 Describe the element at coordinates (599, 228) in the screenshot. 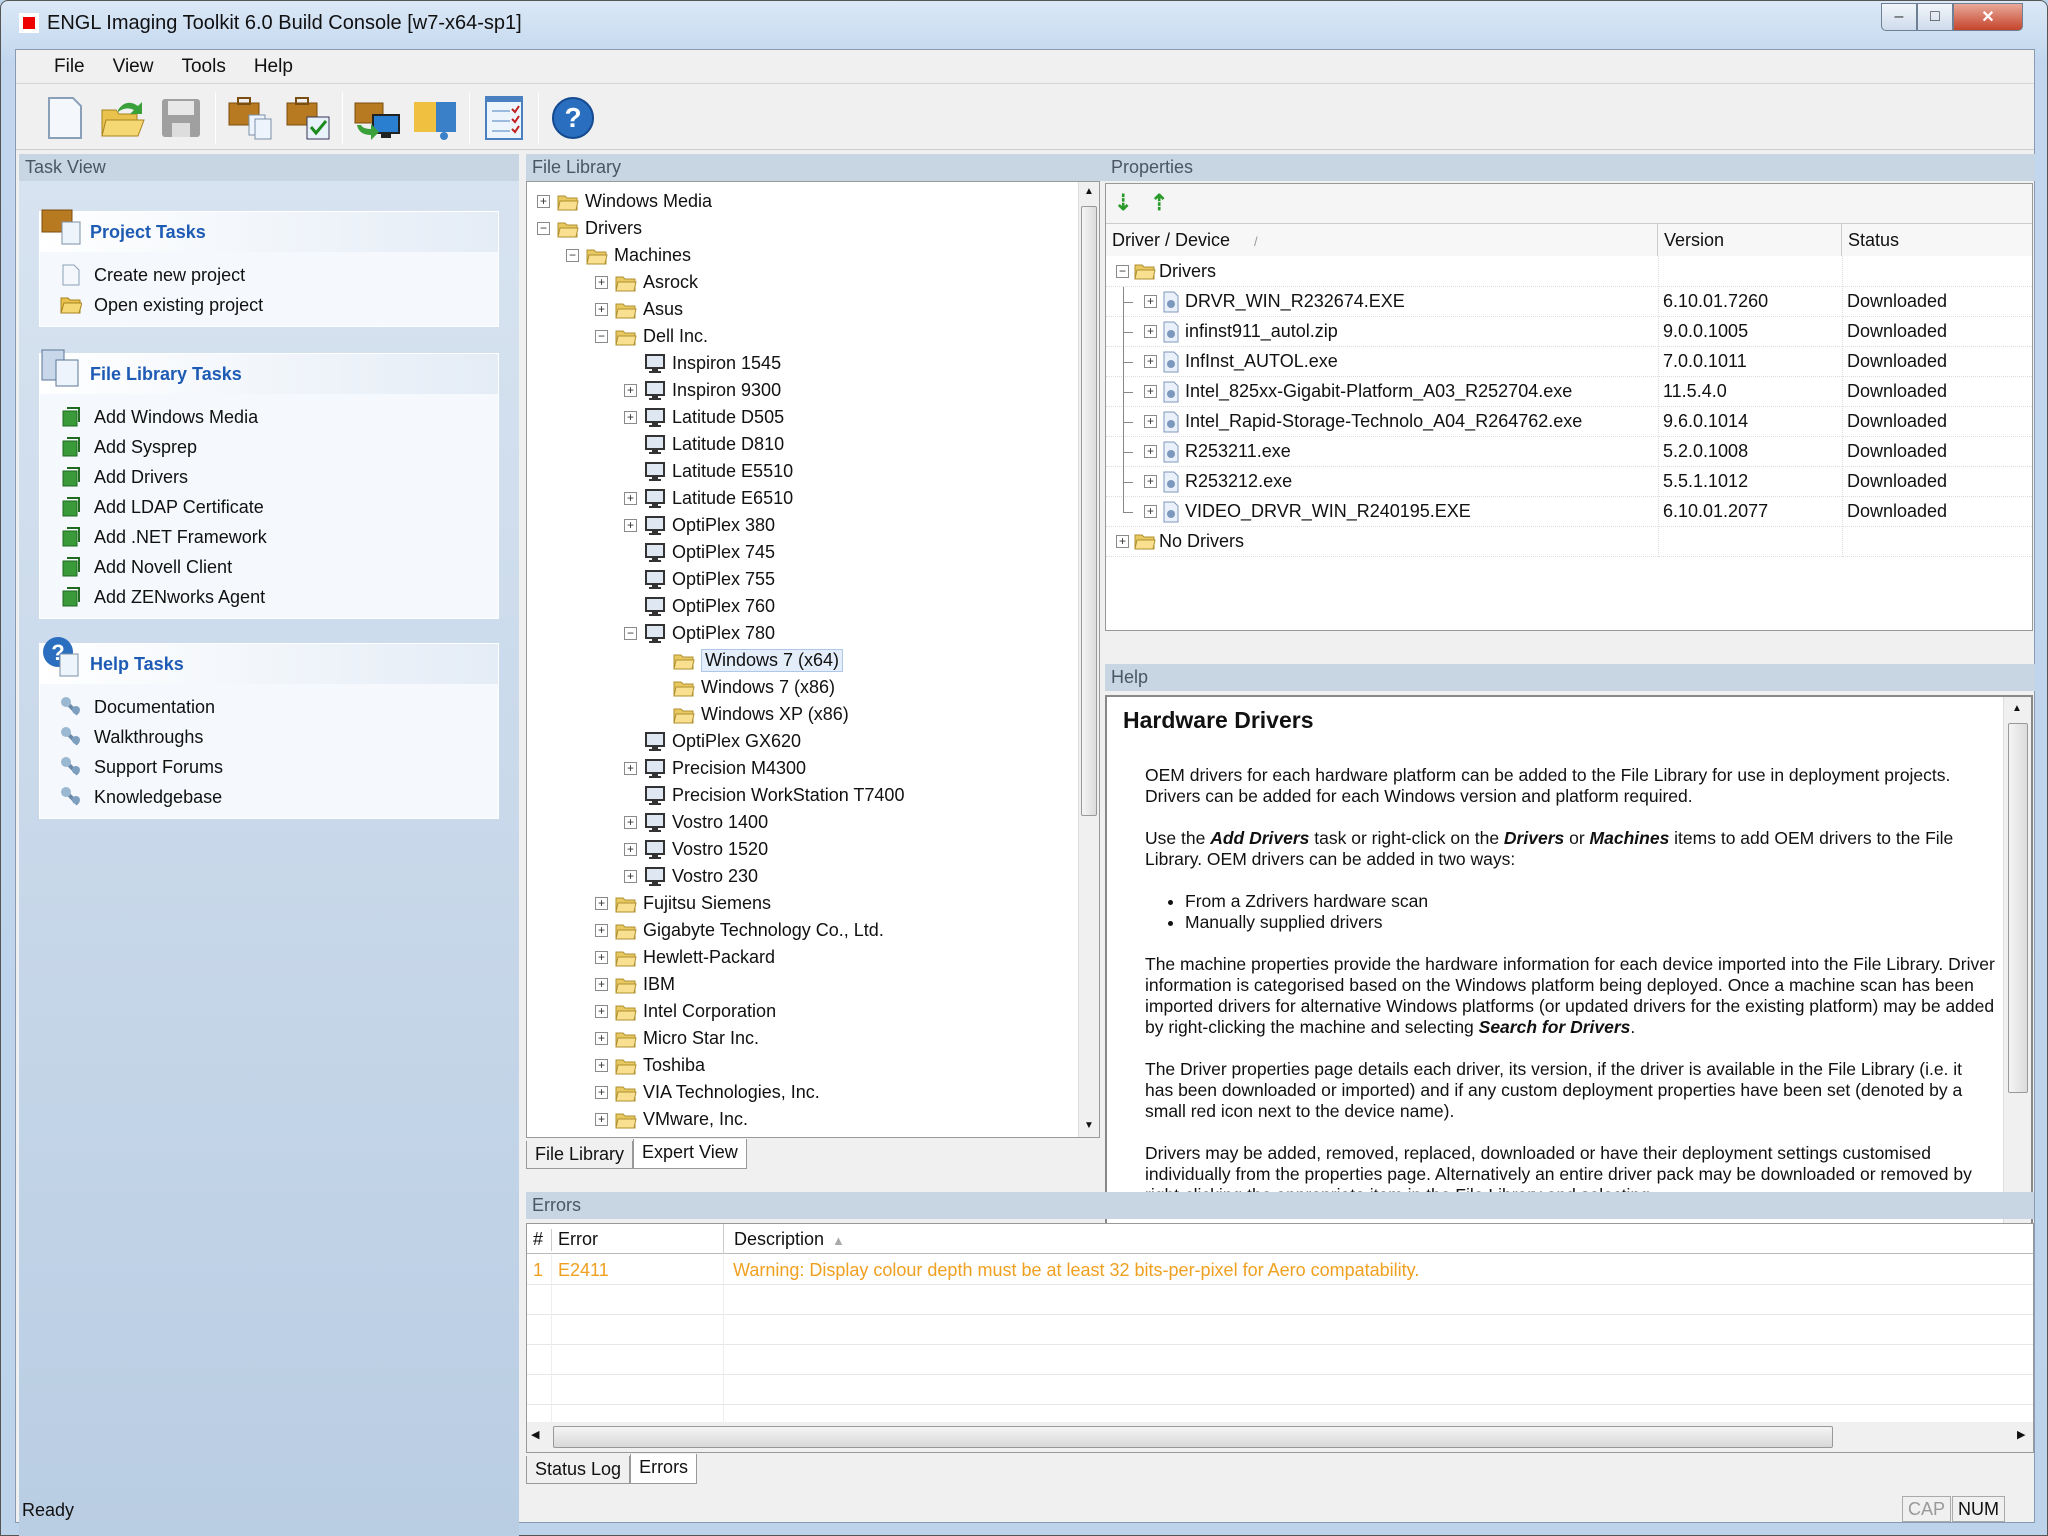

I see `tree-node: Drivers` at that location.